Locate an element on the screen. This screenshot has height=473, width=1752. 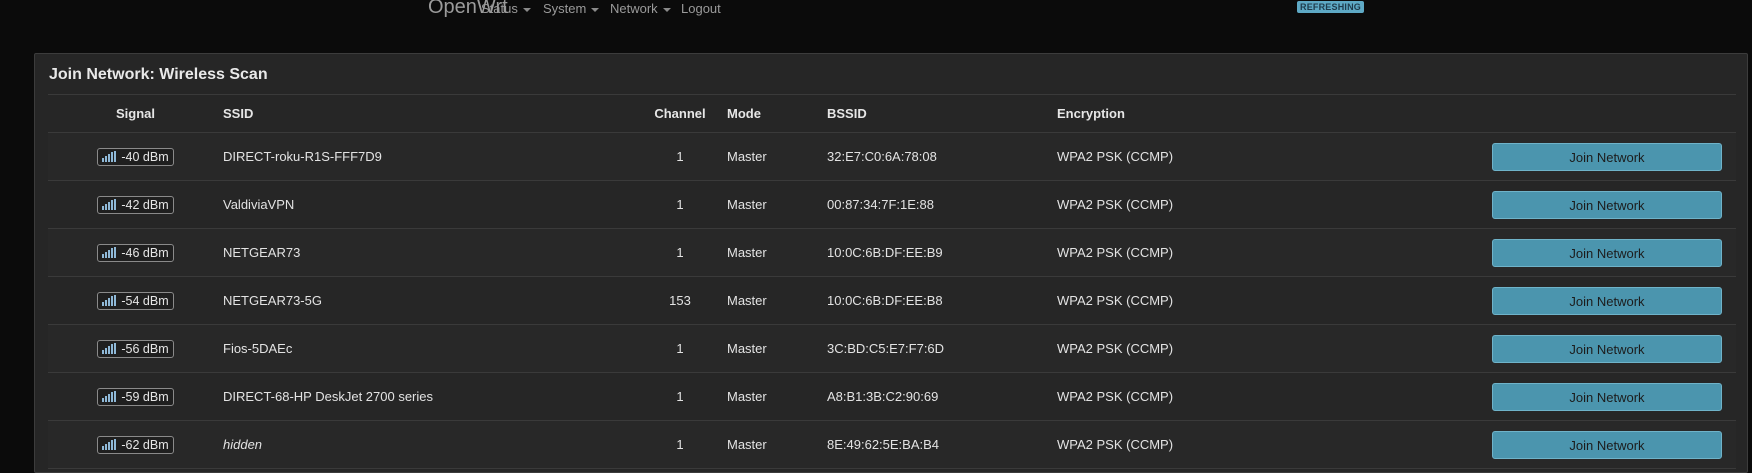
signal-strength-badge: -42 dBm is located at coordinates (135, 204).